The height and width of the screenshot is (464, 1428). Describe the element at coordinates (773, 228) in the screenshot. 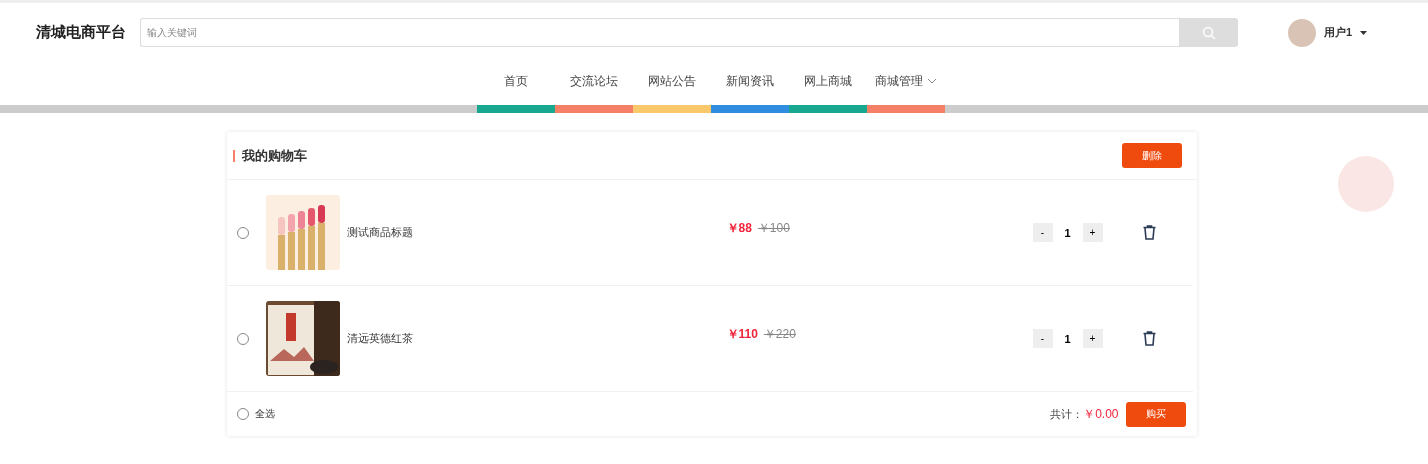

I see `original-price: ￥100` at that location.